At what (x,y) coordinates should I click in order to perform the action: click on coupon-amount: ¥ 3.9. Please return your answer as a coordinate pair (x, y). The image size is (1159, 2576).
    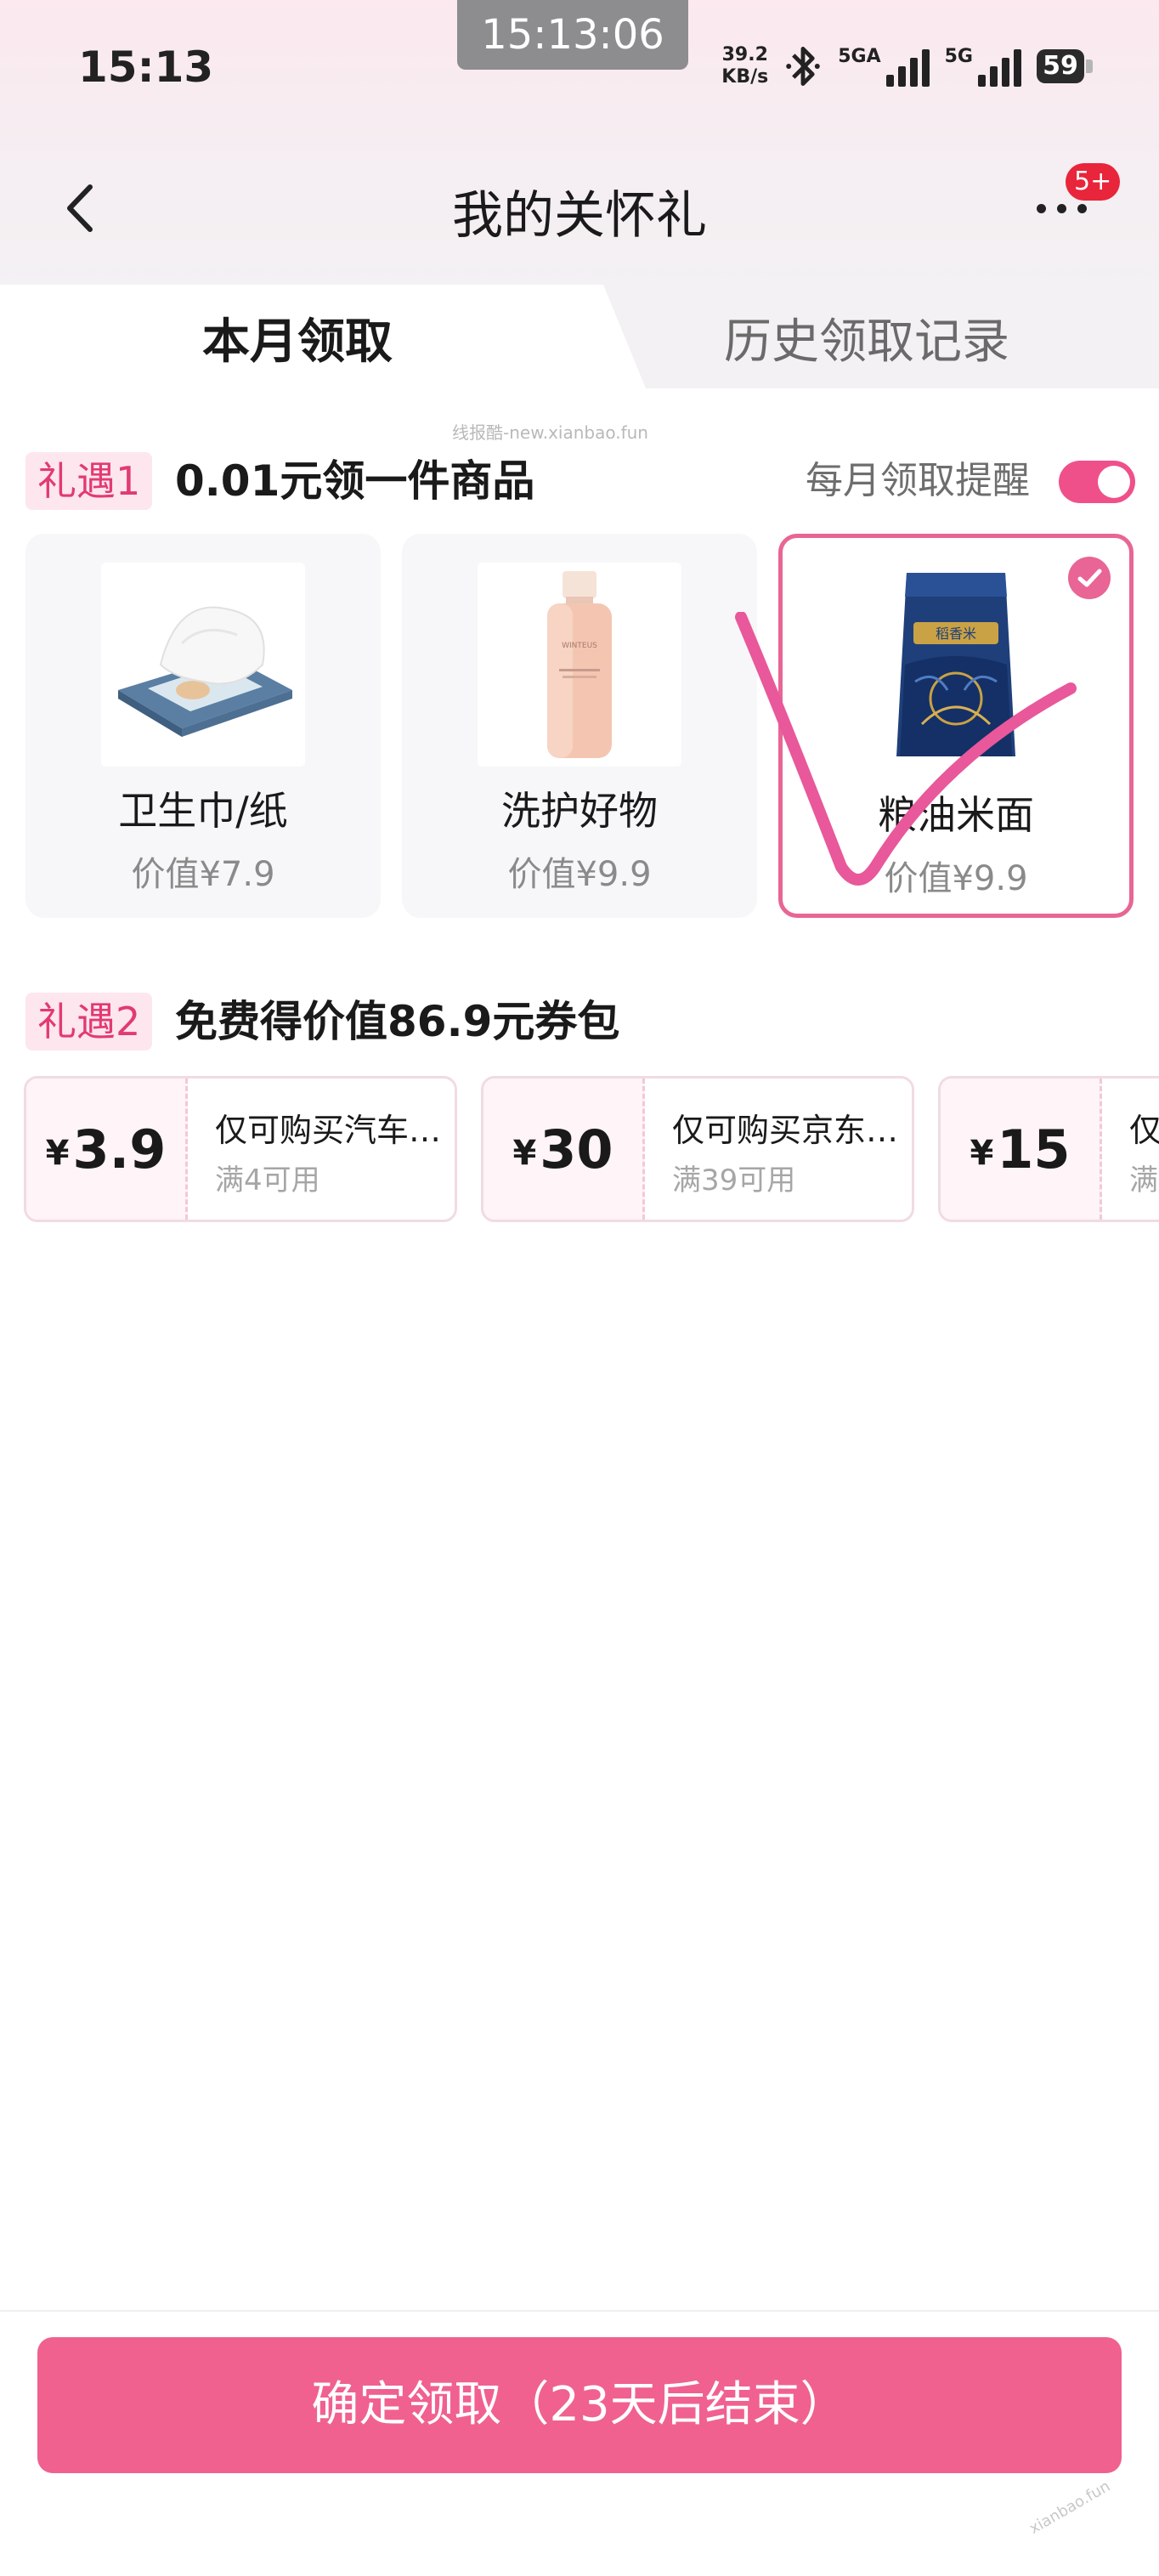
    Looking at the image, I should click on (107, 1149).